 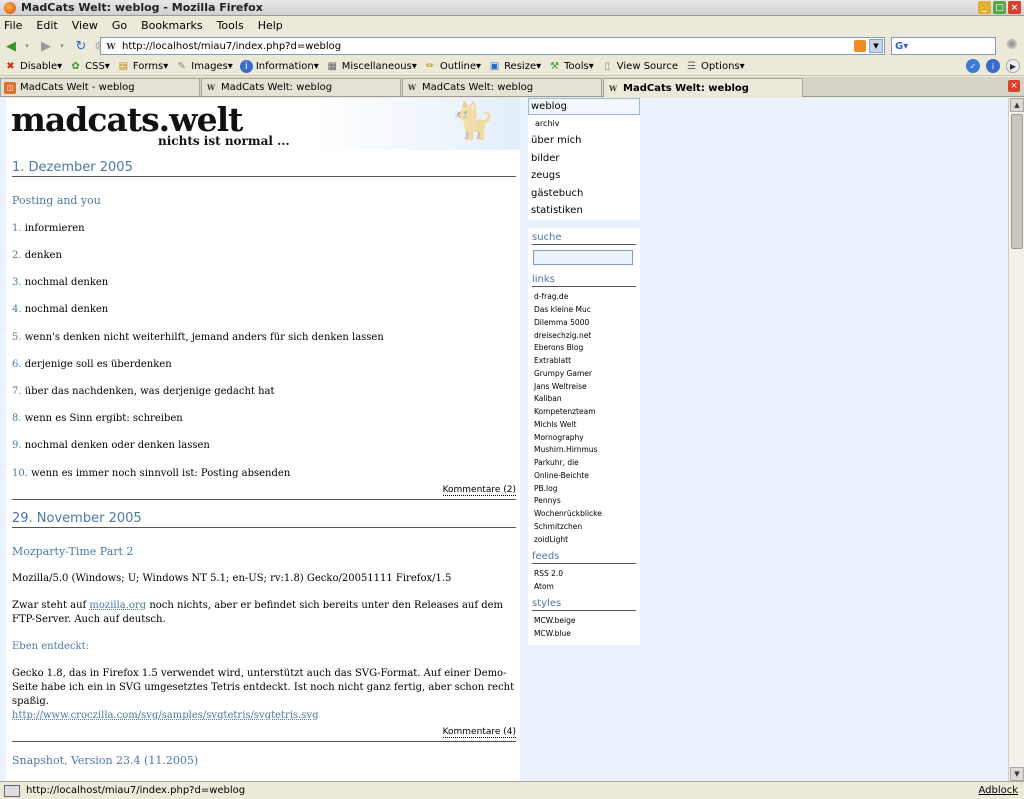 What do you see at coordinates (565, 411) in the screenshot?
I see `blogroll-link: Kompetenzteam` at bounding box center [565, 411].